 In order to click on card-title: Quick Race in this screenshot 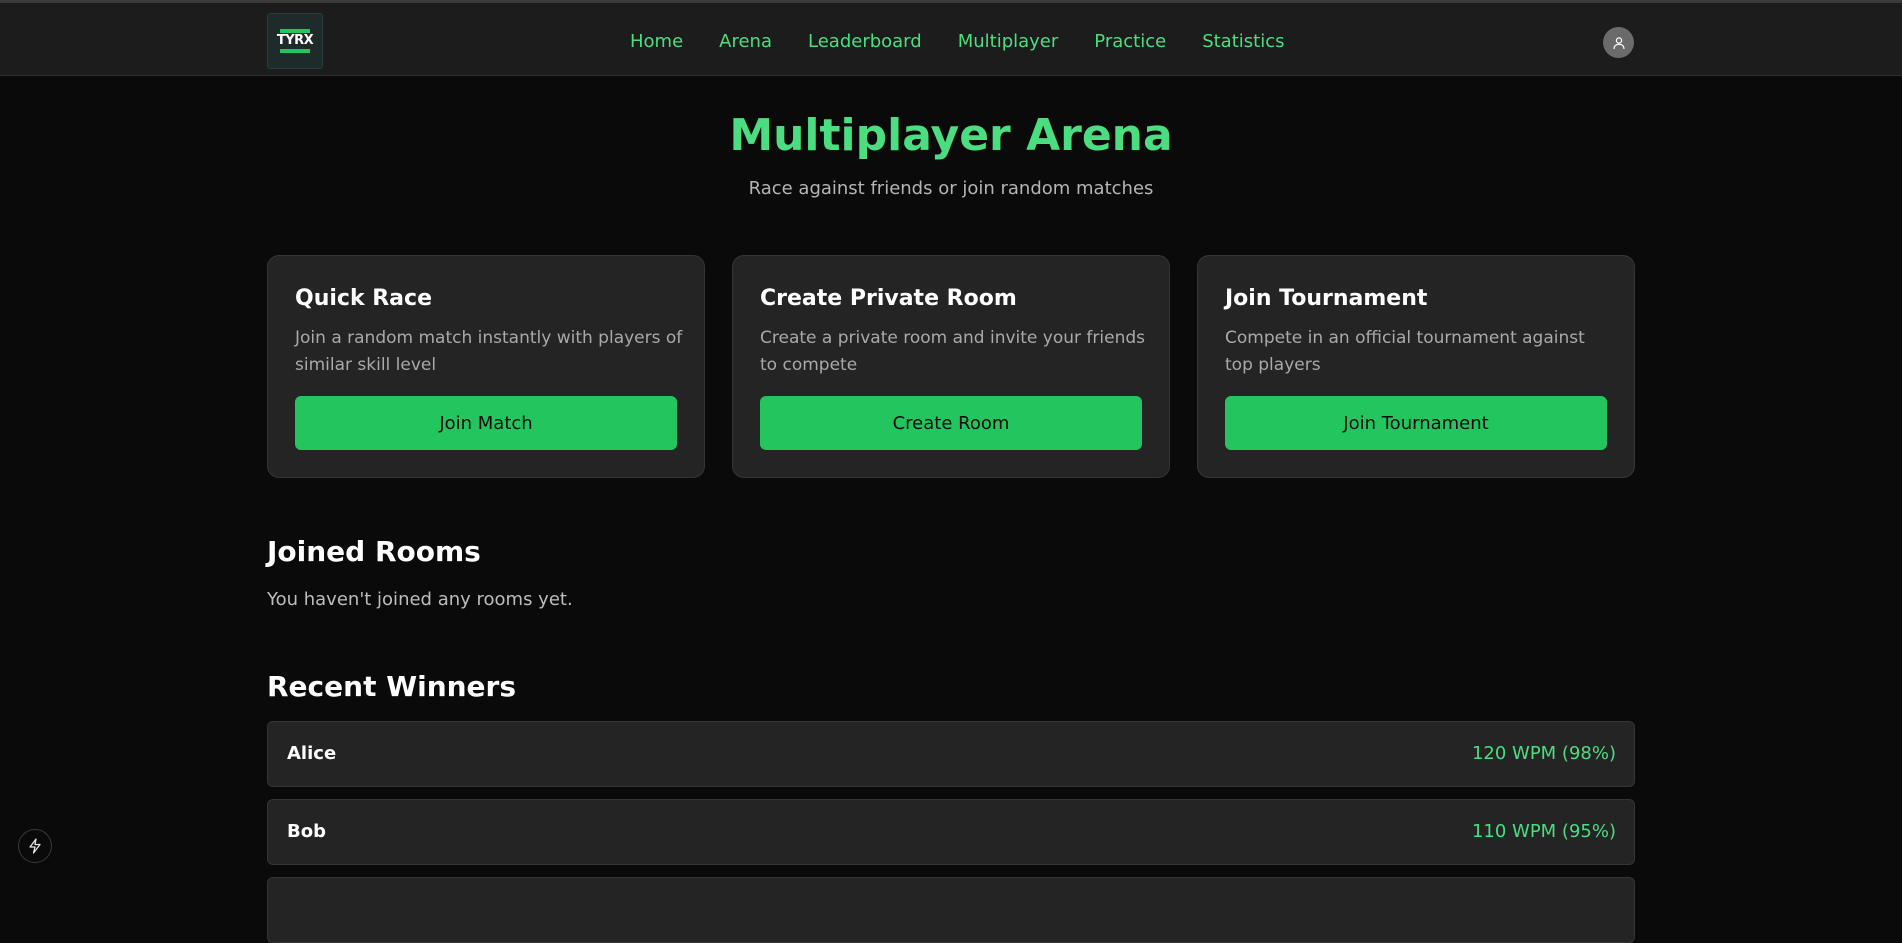, I will do `click(363, 298)`.